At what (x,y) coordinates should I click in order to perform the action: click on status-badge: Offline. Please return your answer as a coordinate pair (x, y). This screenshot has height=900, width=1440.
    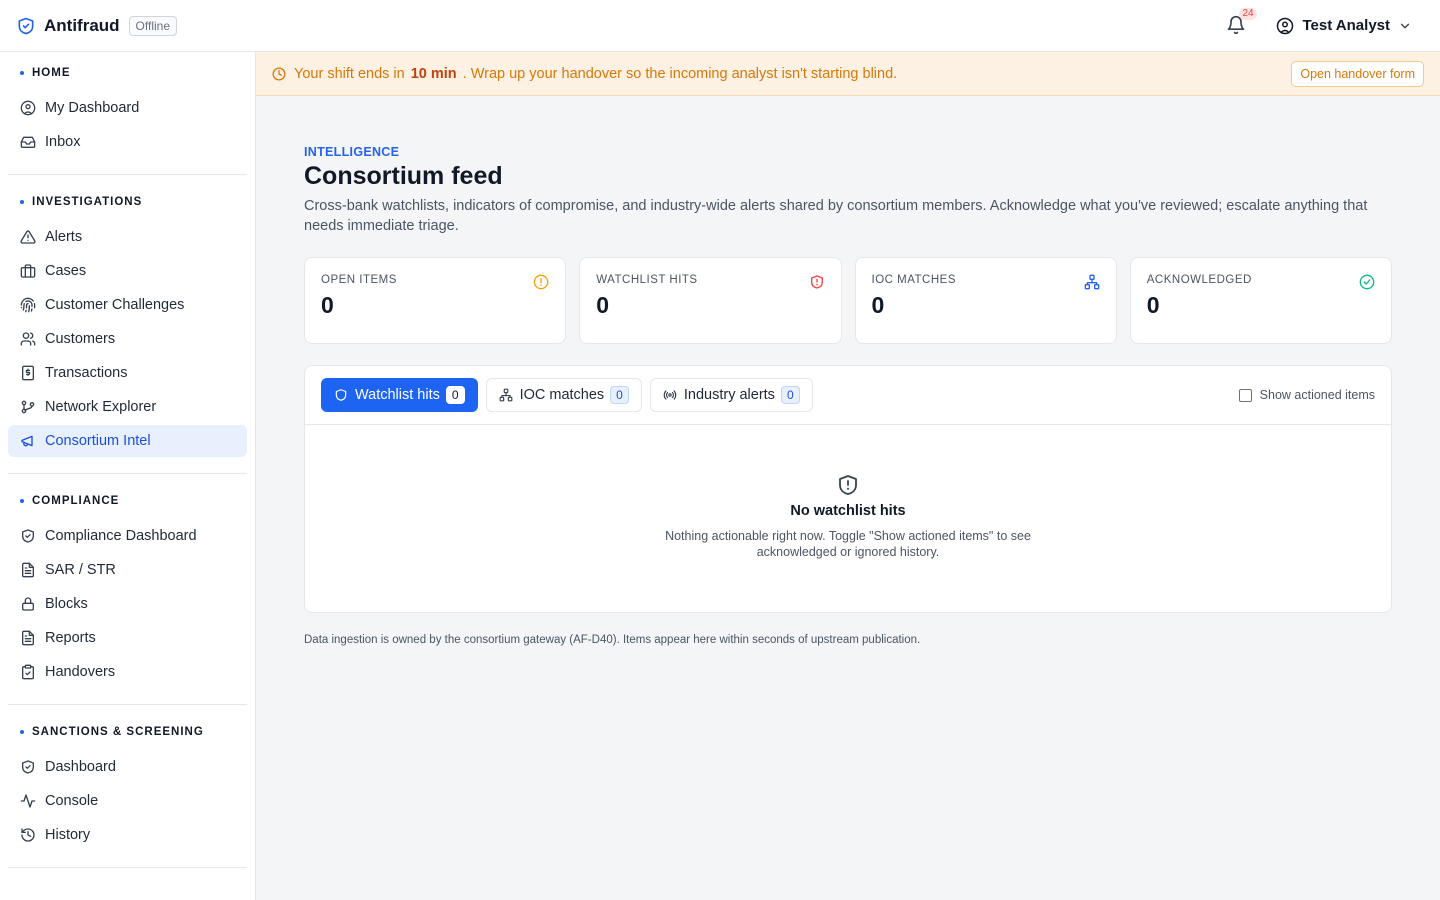
    Looking at the image, I should click on (153, 25).